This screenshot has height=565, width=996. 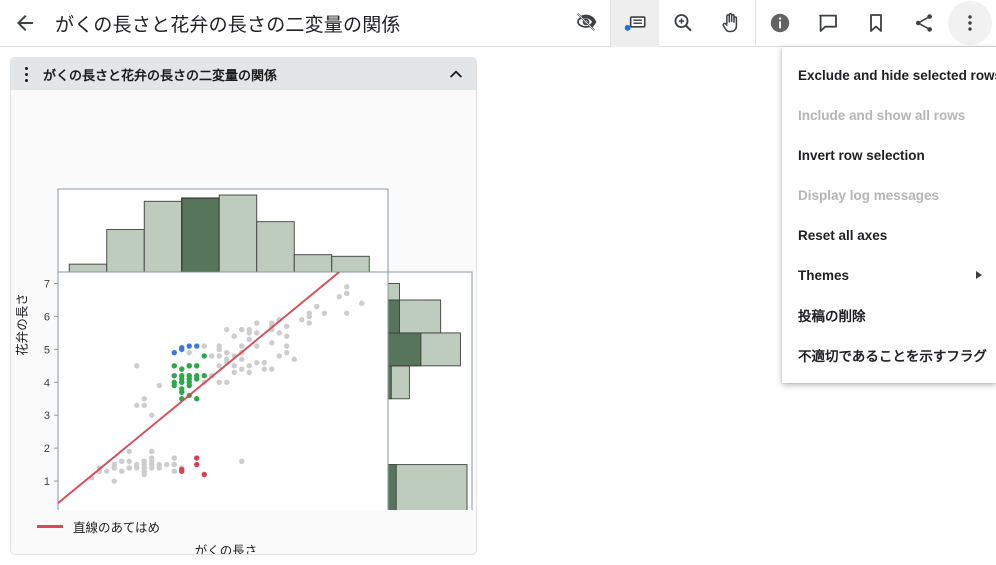 What do you see at coordinates (876, 23) in the screenshot?
I see `bookmark-button` at bounding box center [876, 23].